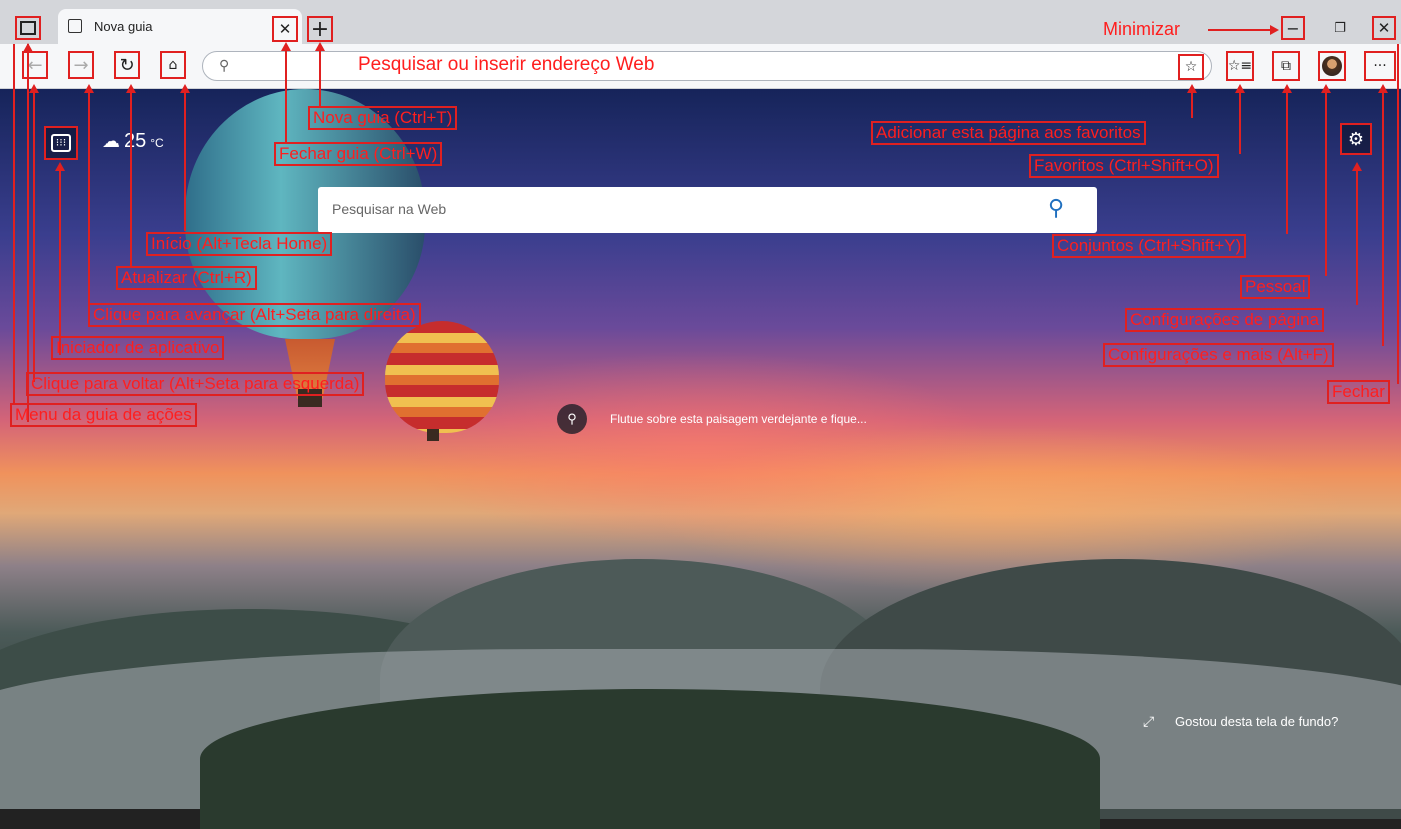  I want to click on tab-actions-menu-button, so click(28, 28).